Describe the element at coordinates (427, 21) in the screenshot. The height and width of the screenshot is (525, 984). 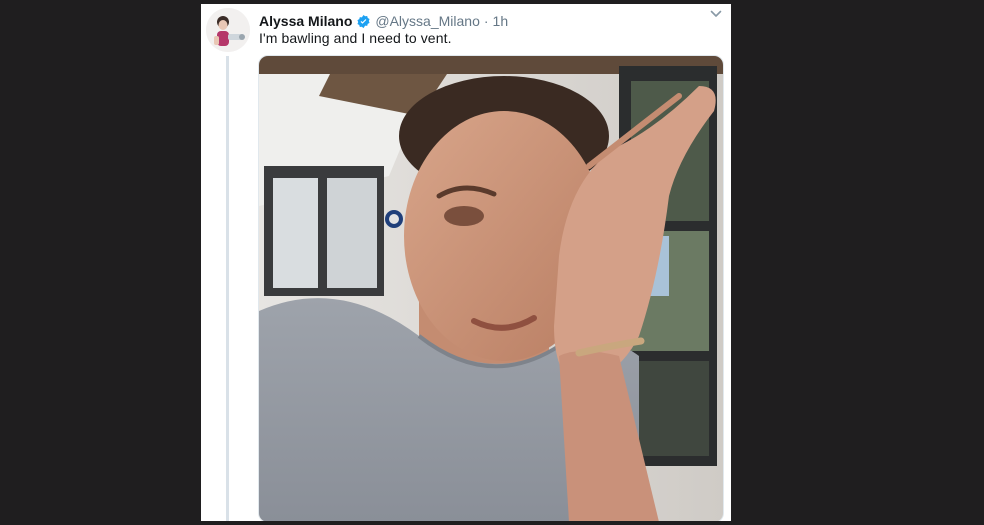
I see `user-handle: @Alyssa_Milano` at that location.